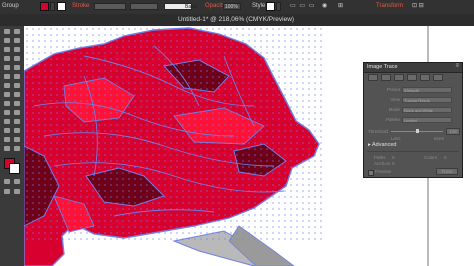 The image size is (474, 266). Describe the element at coordinates (17, 112) in the screenshot. I see `gradient-tool-icon` at that location.